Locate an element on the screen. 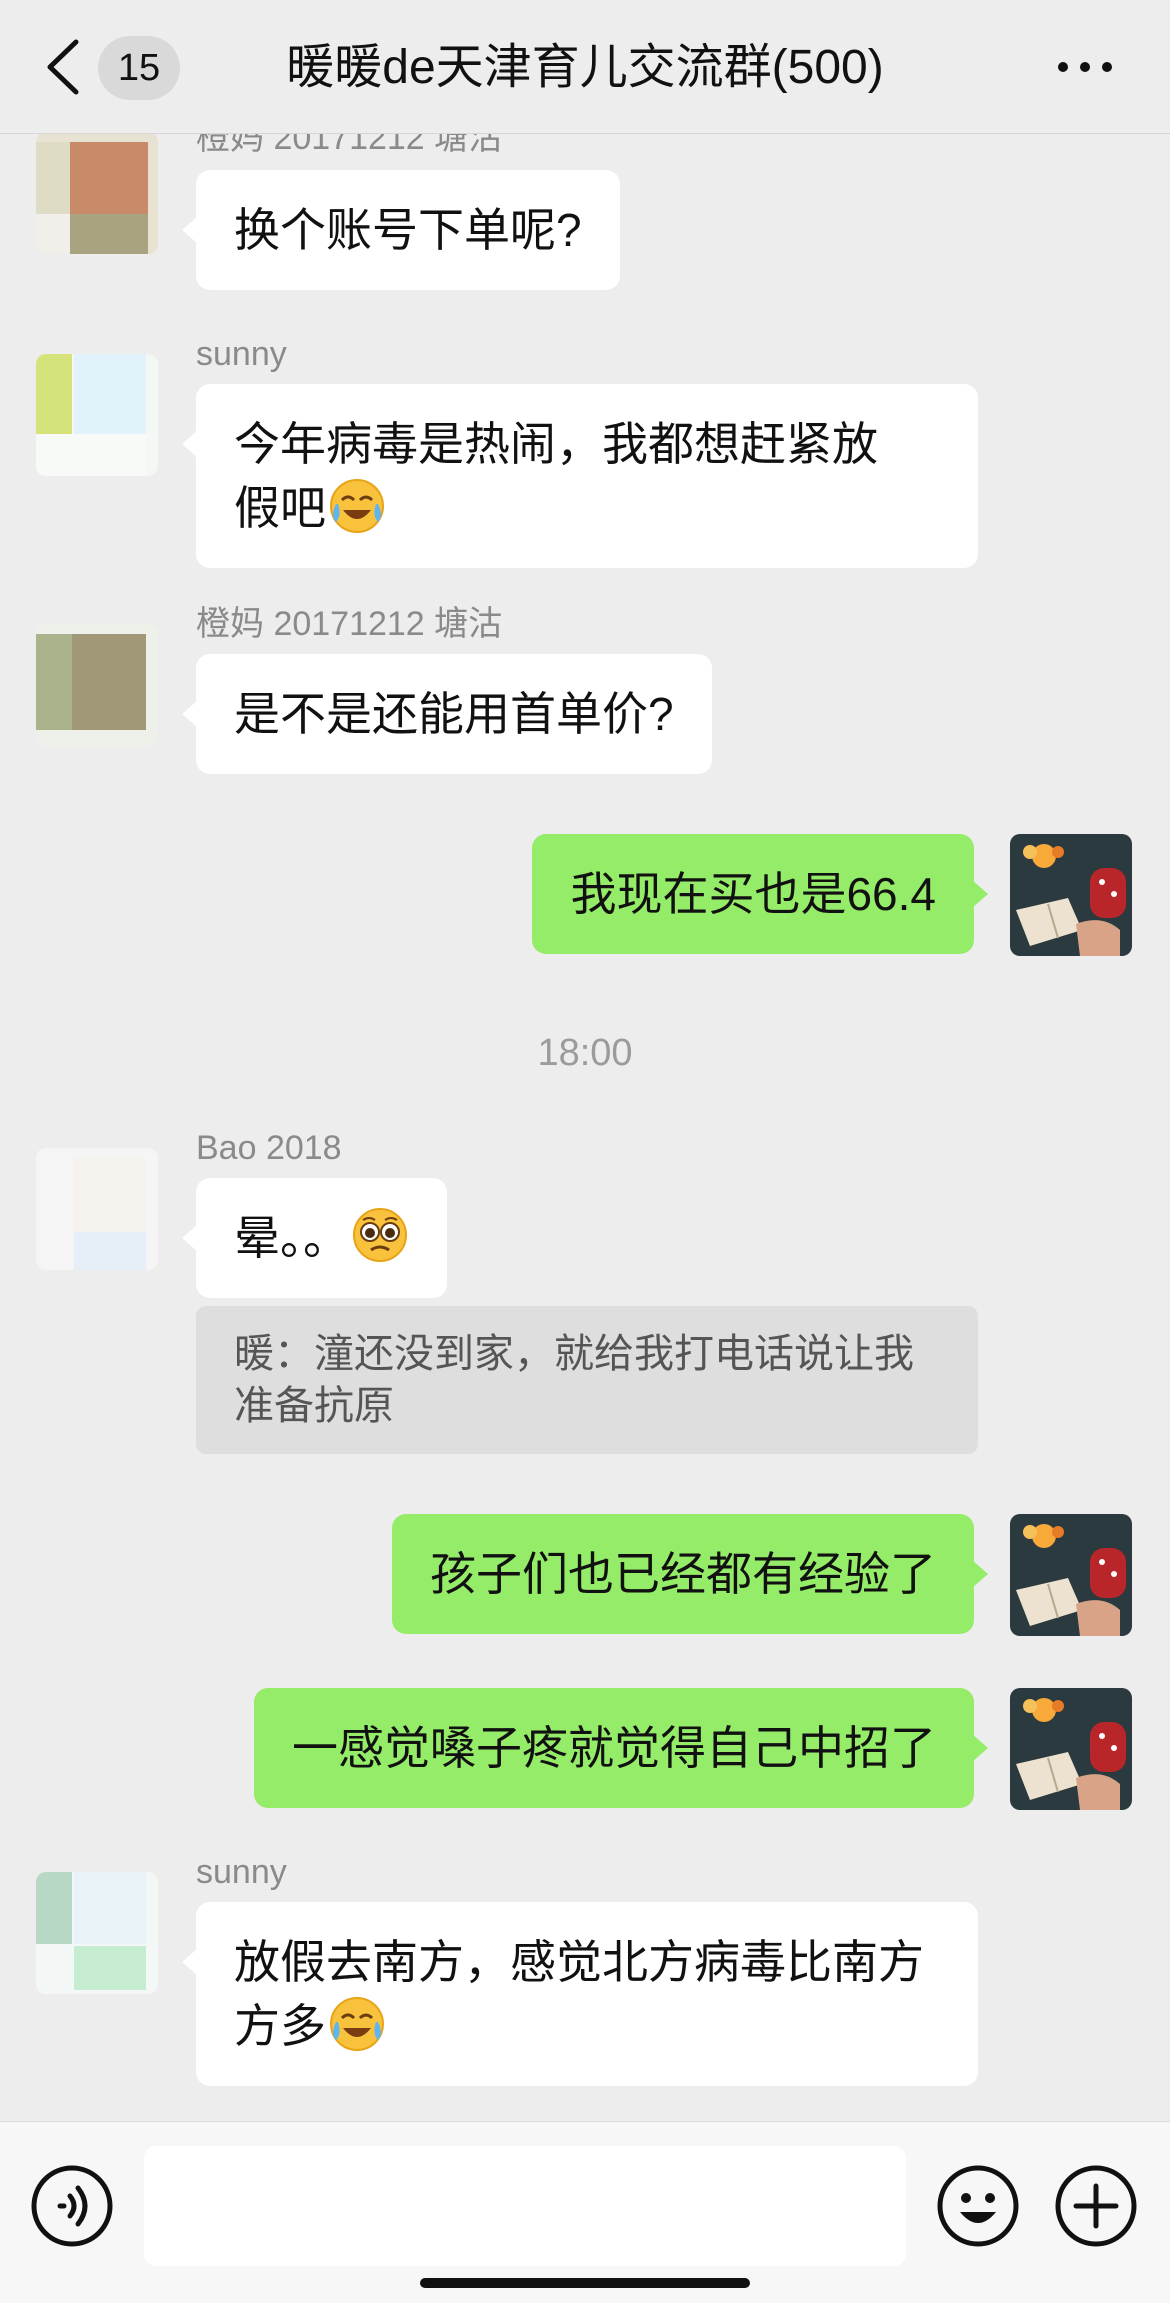 Image resolution: width=1170 pixels, height=2303 pixels. message-bubble: 晕。。 is located at coordinates (314, 1238).